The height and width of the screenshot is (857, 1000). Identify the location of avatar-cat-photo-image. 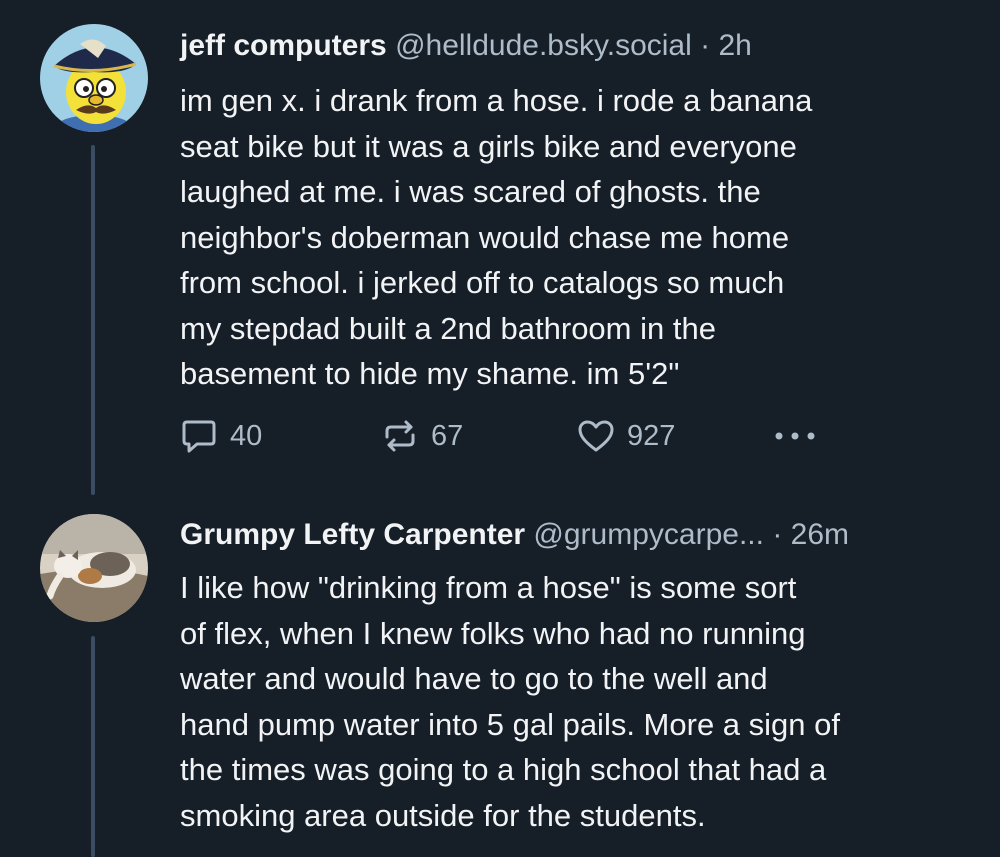
(94, 568).